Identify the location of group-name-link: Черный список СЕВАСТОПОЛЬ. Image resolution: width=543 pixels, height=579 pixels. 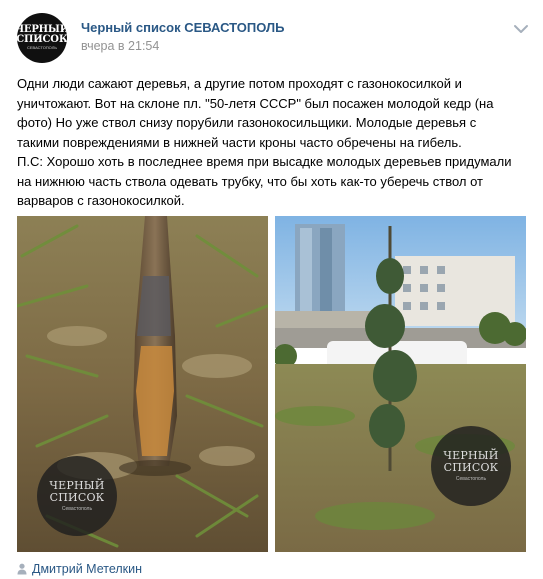
(182, 27).